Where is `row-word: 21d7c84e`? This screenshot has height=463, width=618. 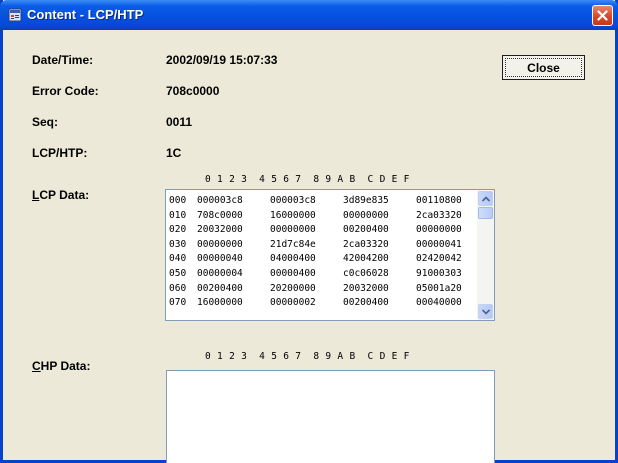 row-word: 21d7c84e is located at coordinates (293, 244).